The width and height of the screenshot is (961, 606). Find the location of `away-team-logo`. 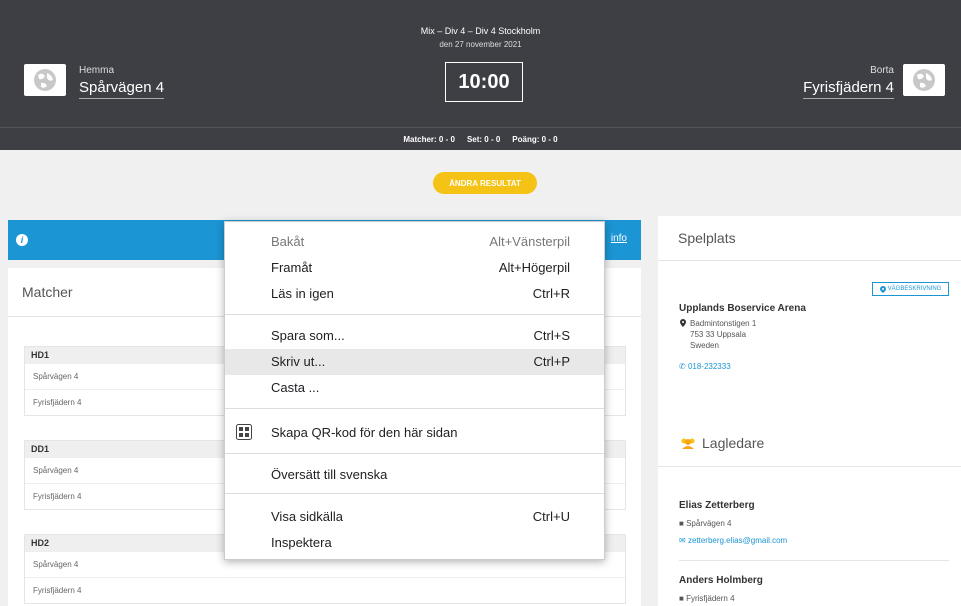

away-team-logo is located at coordinates (924, 80).